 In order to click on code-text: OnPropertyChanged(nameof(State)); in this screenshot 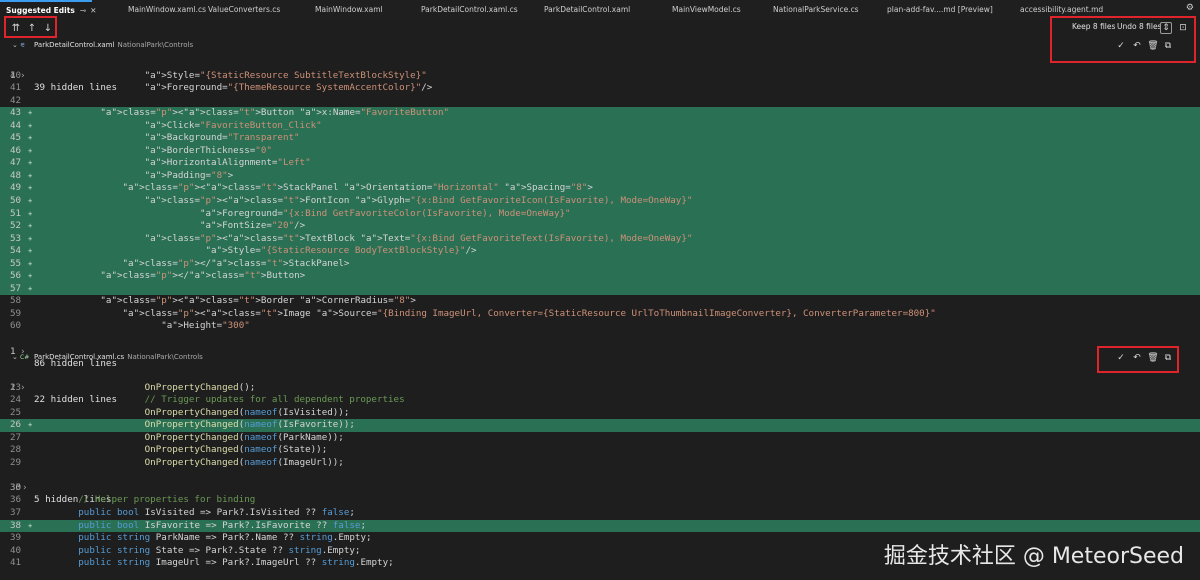, I will do `click(236, 450)`.